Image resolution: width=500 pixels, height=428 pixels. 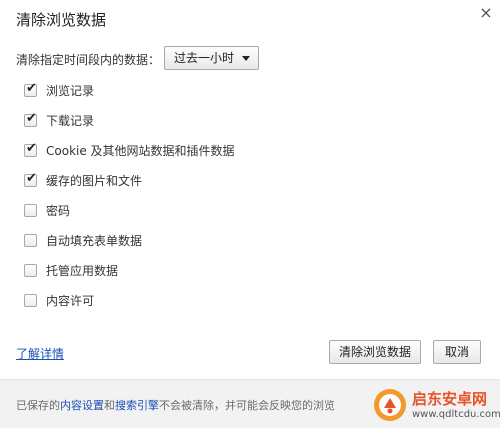 What do you see at coordinates (58, 211) in the screenshot?
I see `option-label: 密码` at bounding box center [58, 211].